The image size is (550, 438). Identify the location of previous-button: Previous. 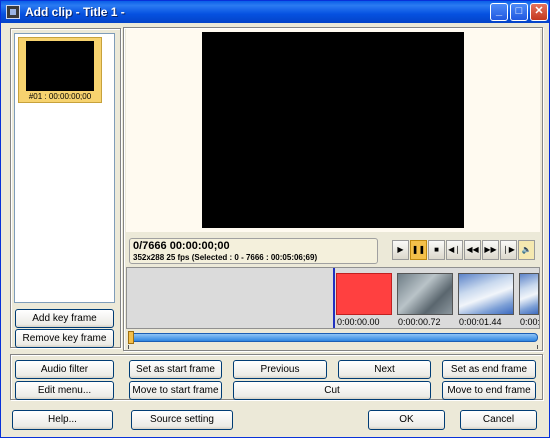
(280, 369).